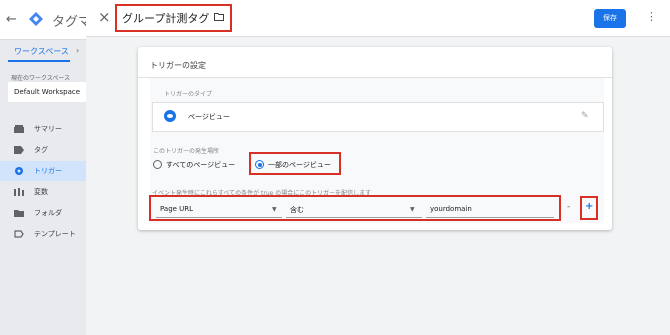 This screenshot has width=670, height=335. I want to click on pageview-icon, so click(170, 116).